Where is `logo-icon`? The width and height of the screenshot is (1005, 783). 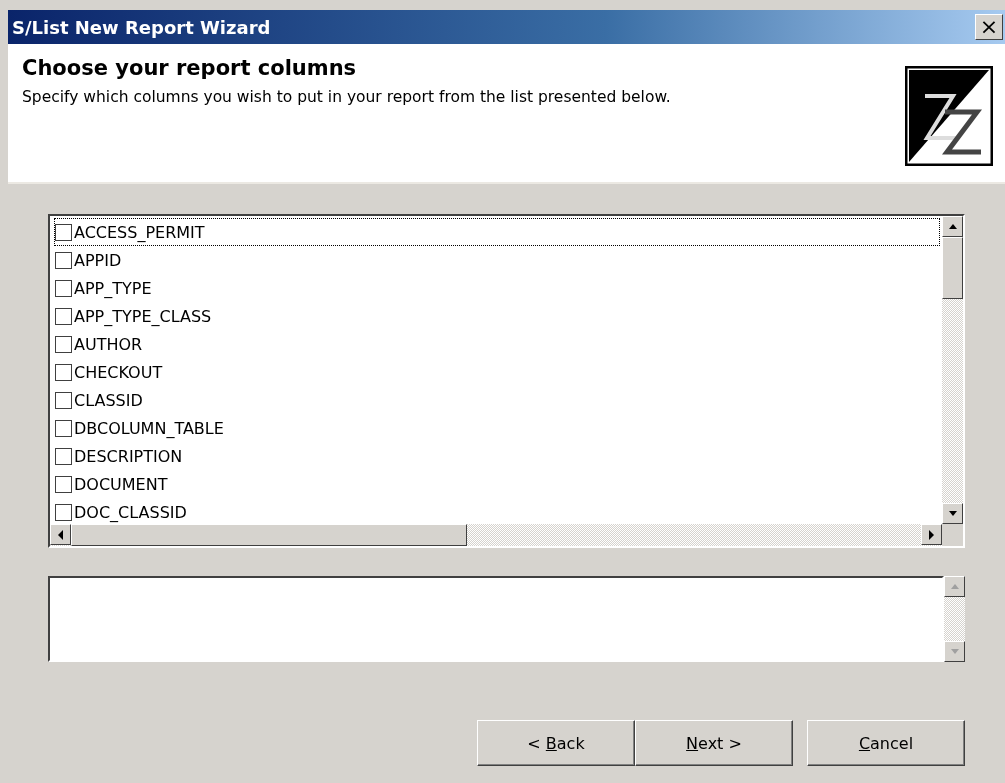
logo-icon is located at coordinates (949, 116).